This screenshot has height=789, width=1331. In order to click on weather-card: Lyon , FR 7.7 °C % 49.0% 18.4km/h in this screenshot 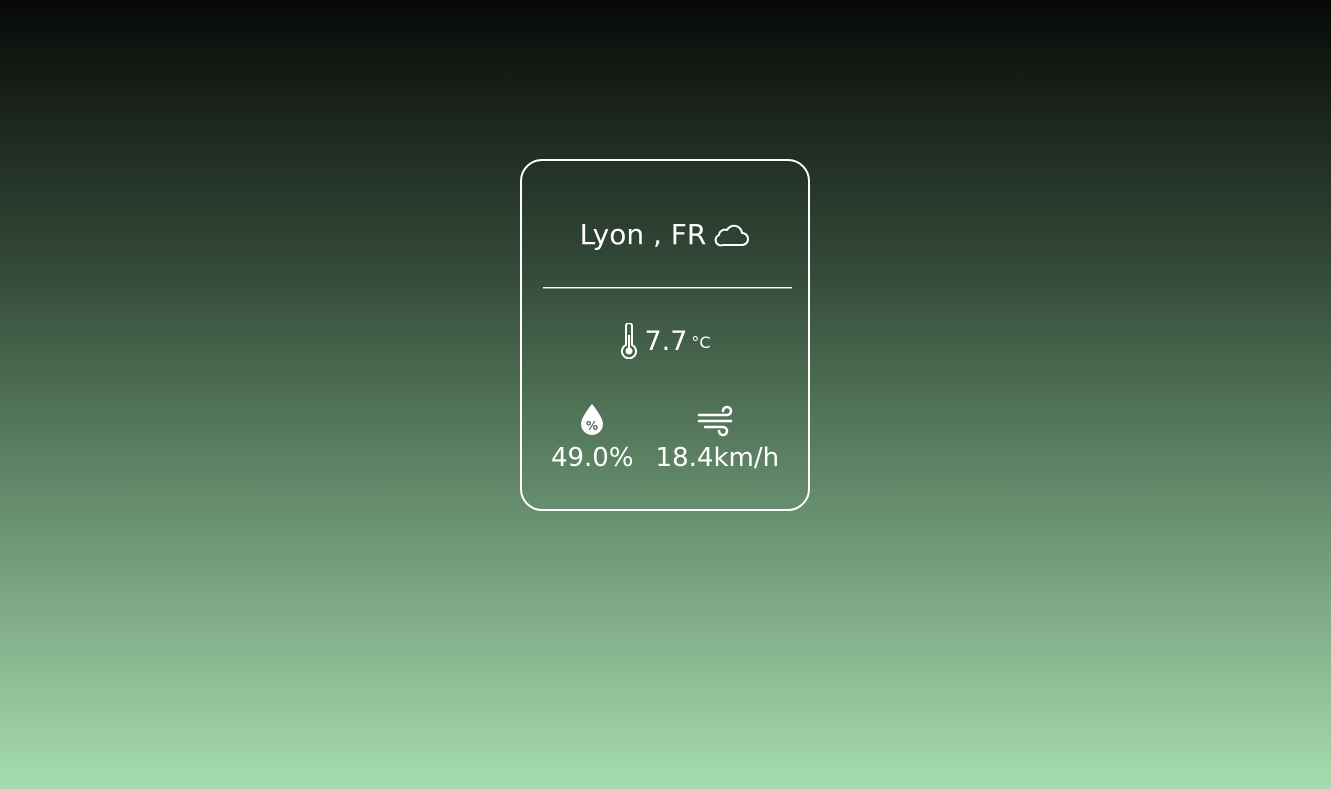, I will do `click(665, 335)`.